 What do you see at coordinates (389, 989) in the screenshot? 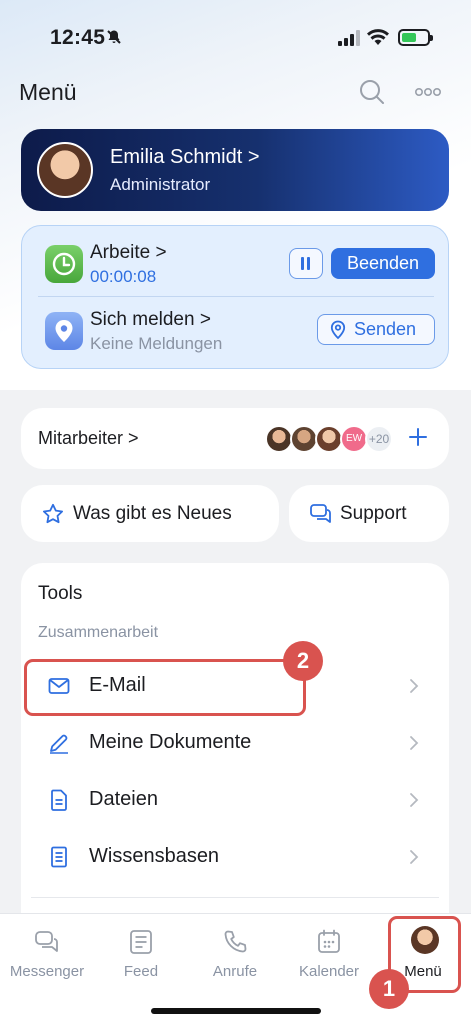
I see `step-badge-1: 1` at bounding box center [389, 989].